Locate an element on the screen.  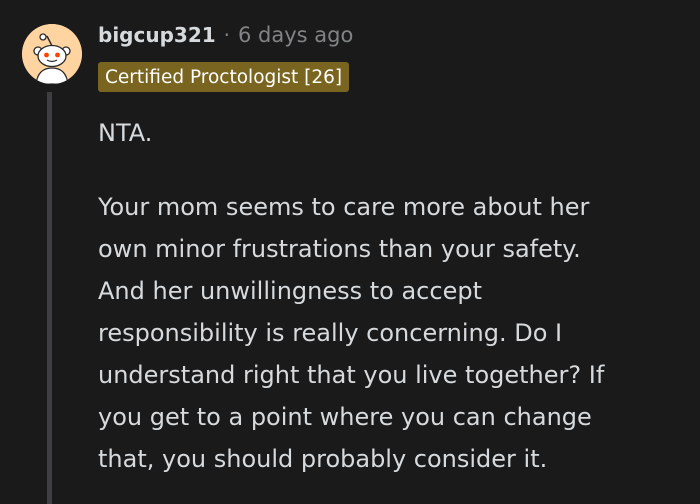
user-flair-badge: Certified Proctologist [26] is located at coordinates (224, 77).